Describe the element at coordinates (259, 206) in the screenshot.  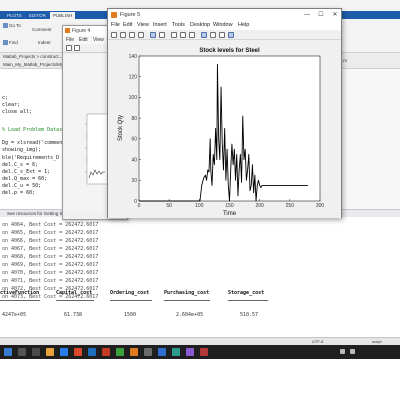
I see `x-tick-label: 200` at that location.